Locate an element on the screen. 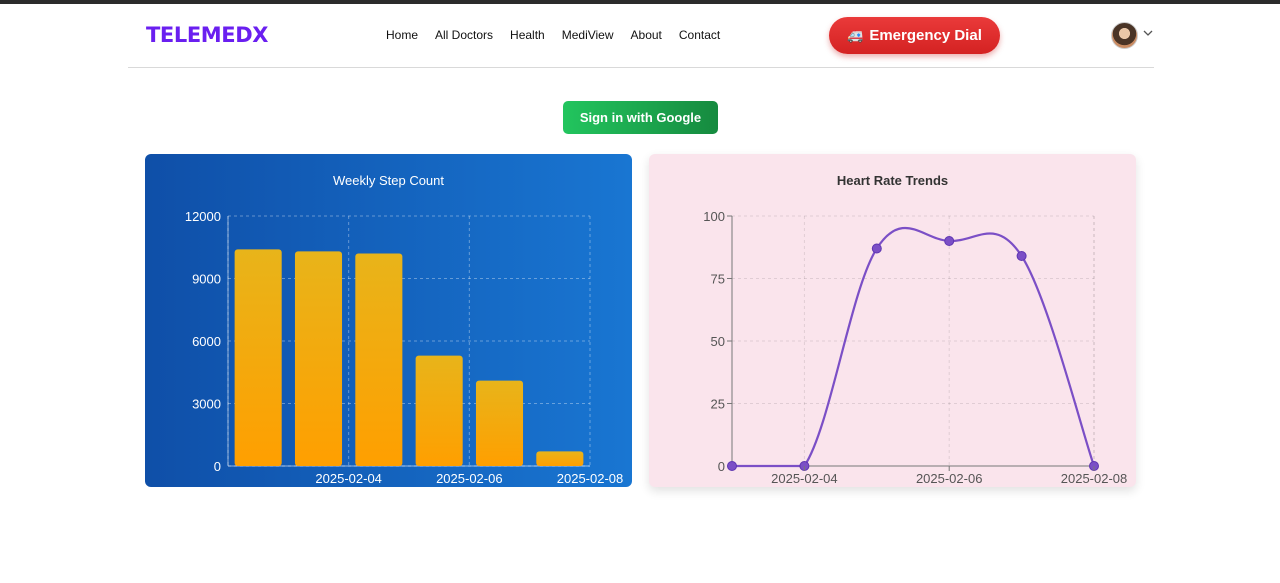 The width and height of the screenshot is (1280, 583). y-tick-label: 75 is located at coordinates (718, 279).